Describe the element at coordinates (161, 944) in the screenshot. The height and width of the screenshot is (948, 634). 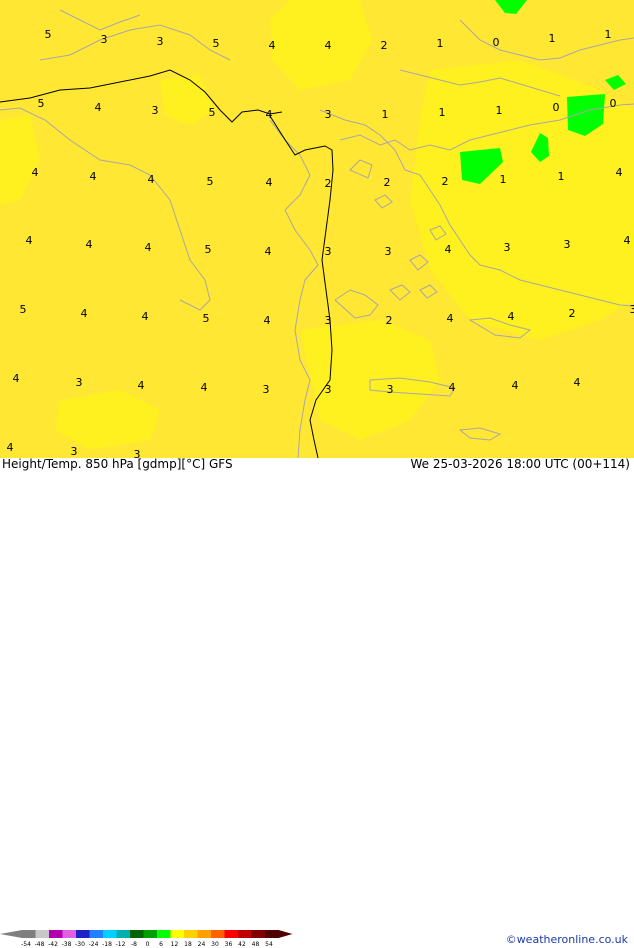
I see `legend-tick-label: 6` at that location.